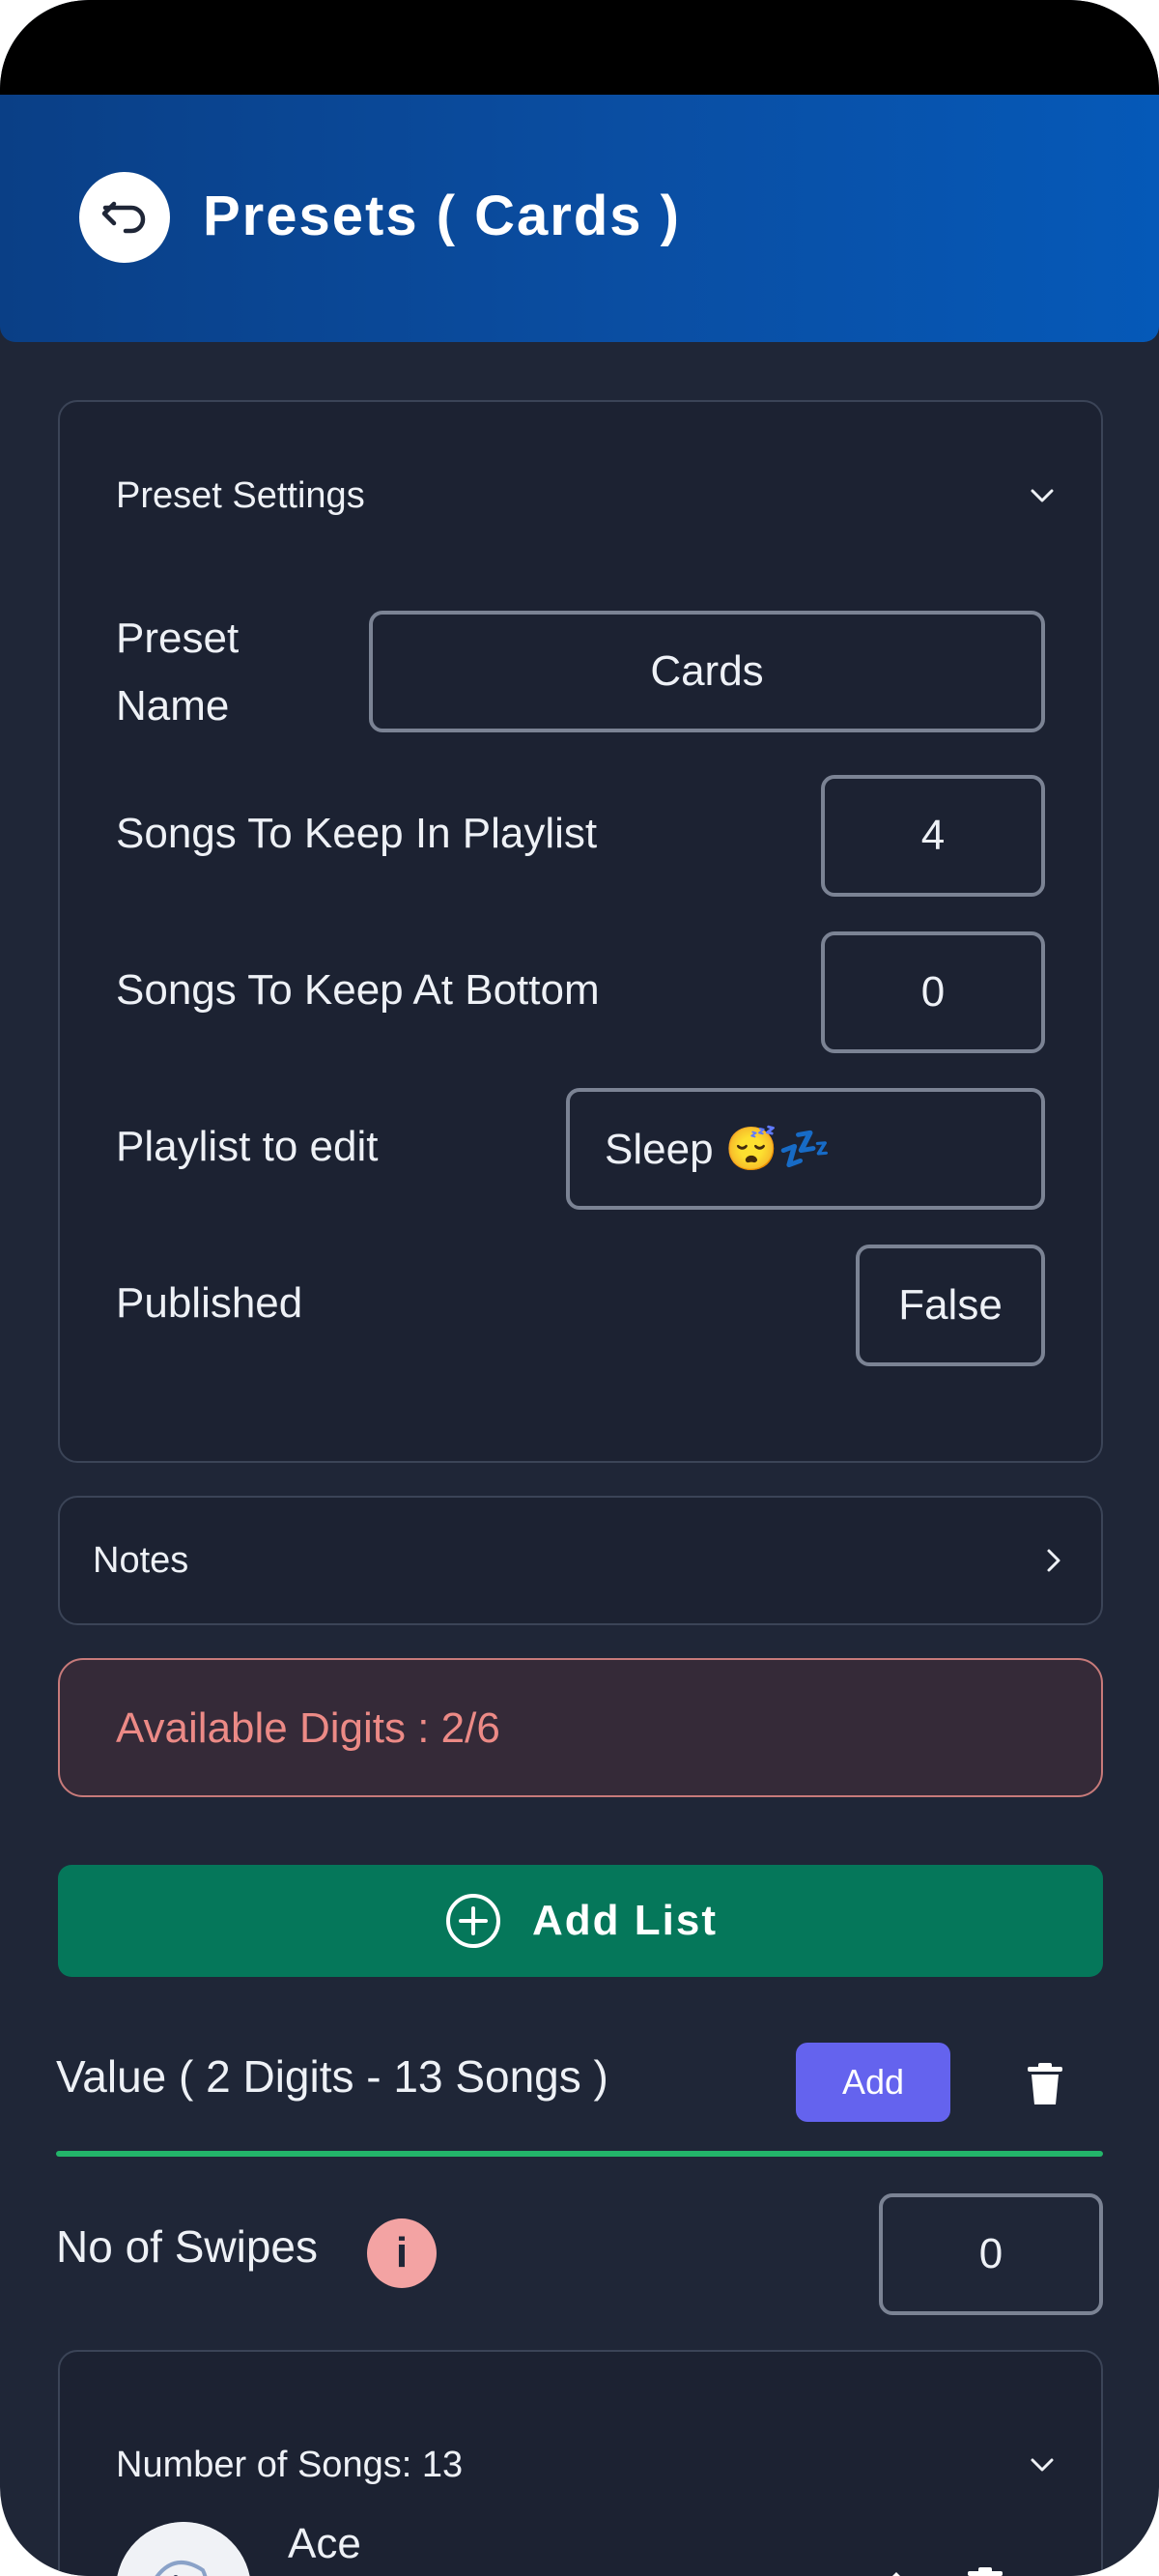  Describe the element at coordinates (991, 2254) in the screenshot. I see `swipes-field: 0` at that location.